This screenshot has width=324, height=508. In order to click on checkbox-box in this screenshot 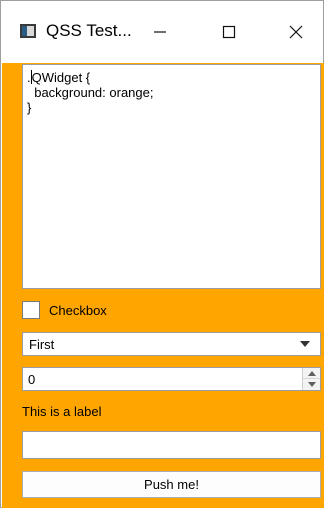, I will do `click(31, 310)`.